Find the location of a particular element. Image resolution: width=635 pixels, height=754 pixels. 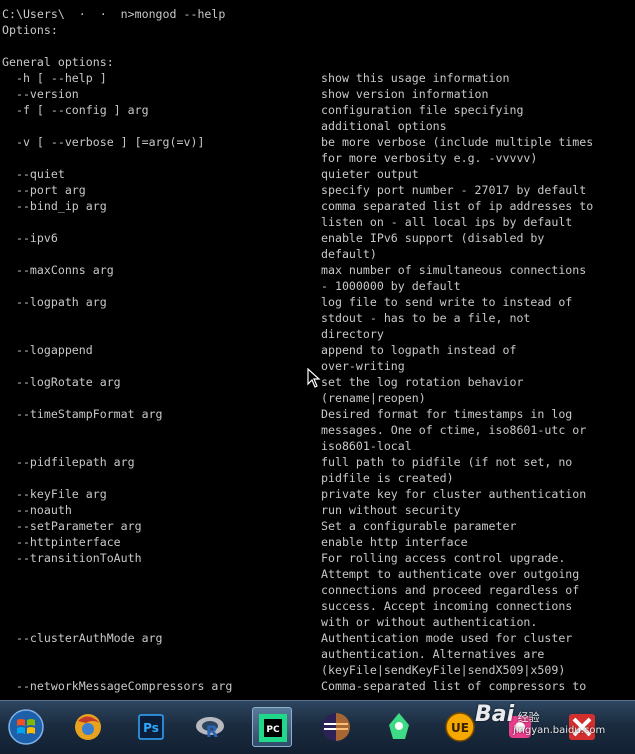

taskbar-eclipse-app is located at coordinates (336, 727).